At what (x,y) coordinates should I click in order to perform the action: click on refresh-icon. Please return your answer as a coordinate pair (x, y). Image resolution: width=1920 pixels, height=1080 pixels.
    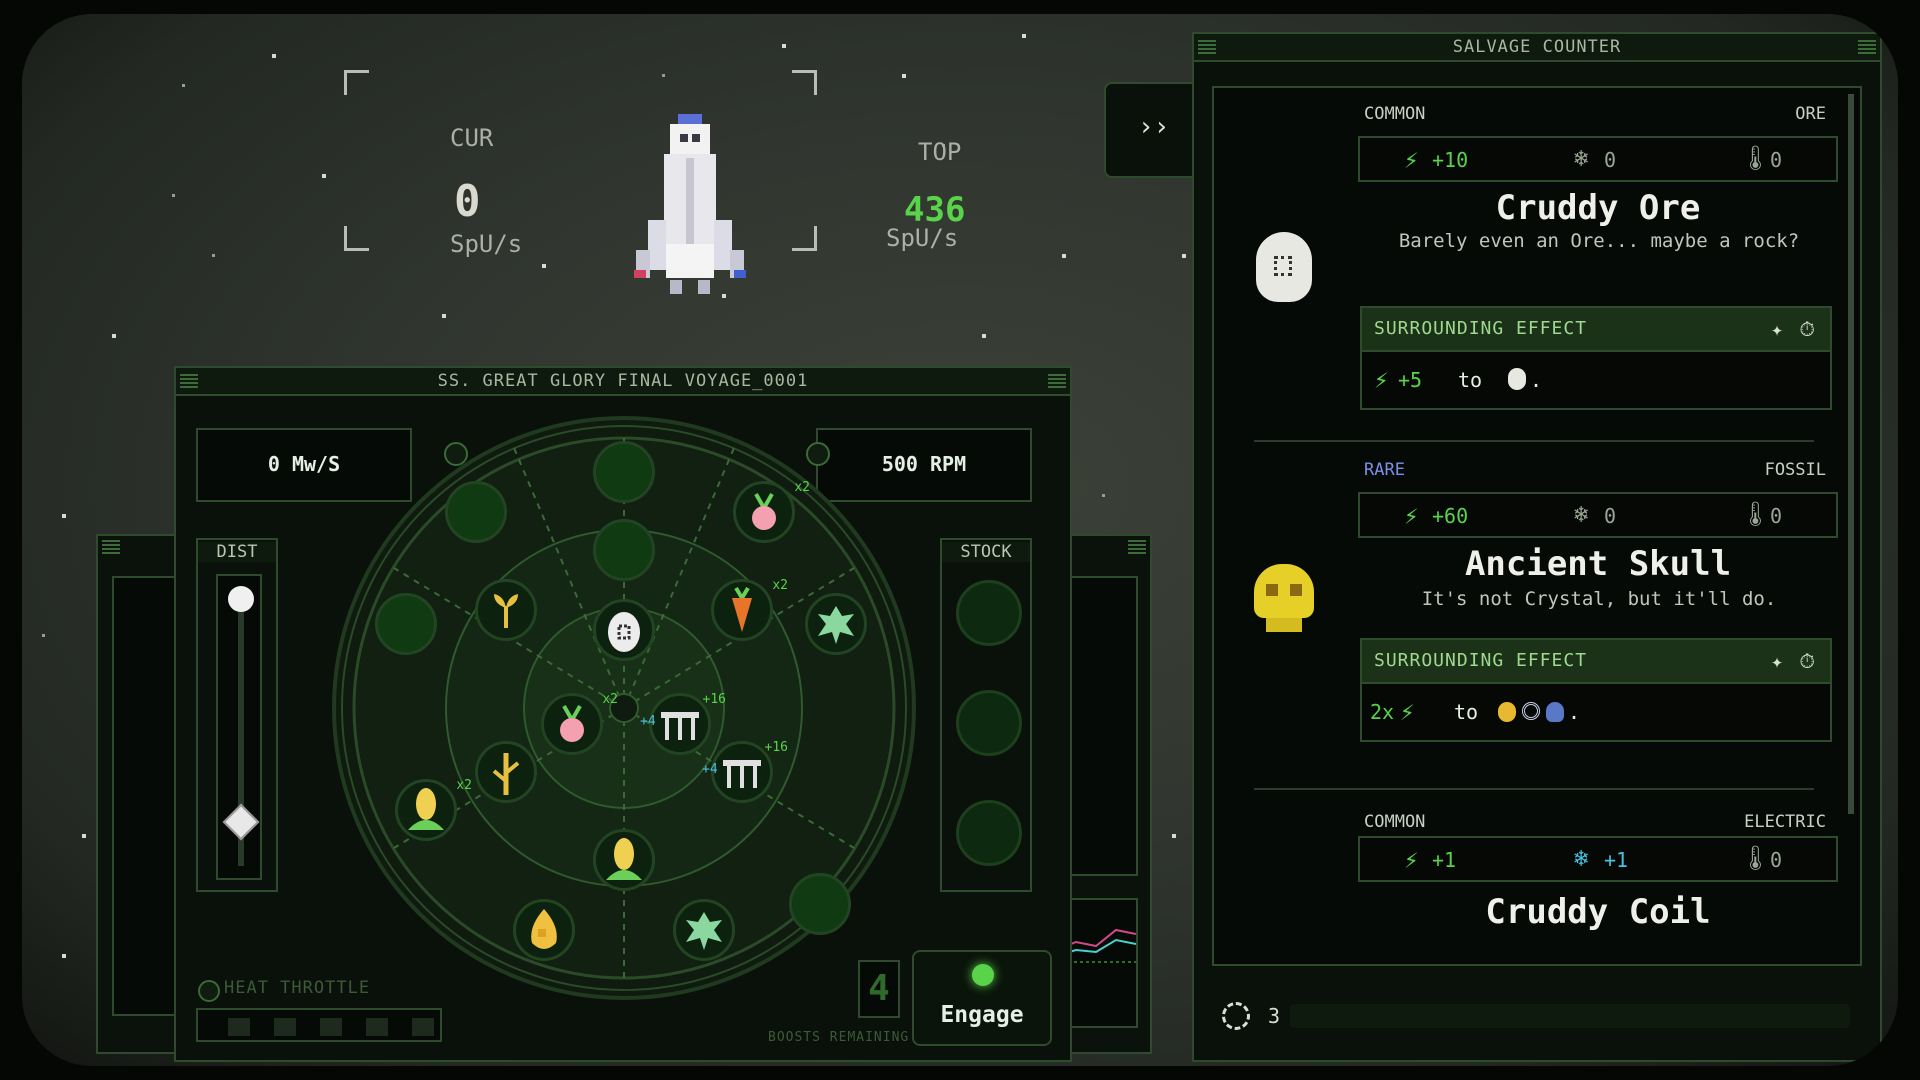
    Looking at the image, I should click on (1236, 1016).